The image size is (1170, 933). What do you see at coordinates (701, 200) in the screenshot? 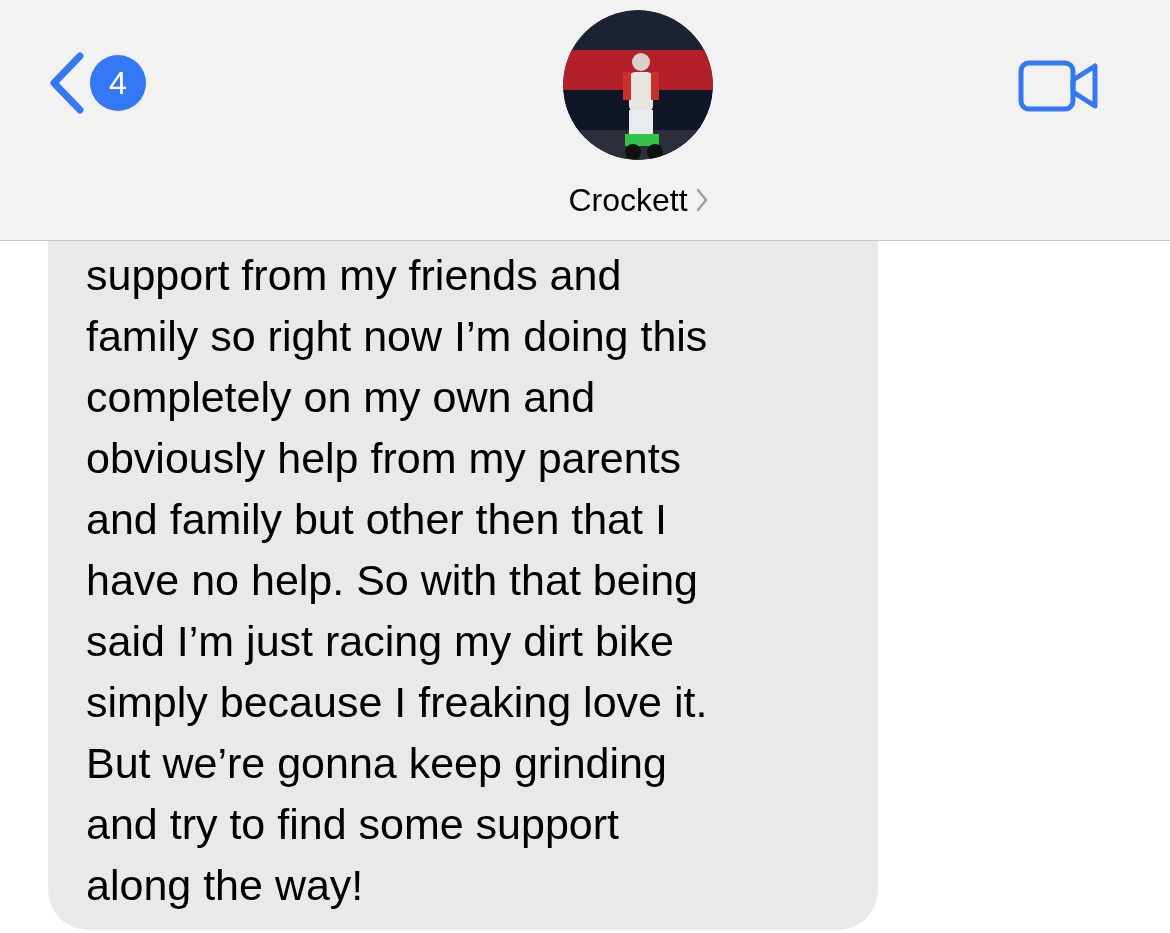
I see `chevron-right-icon` at bounding box center [701, 200].